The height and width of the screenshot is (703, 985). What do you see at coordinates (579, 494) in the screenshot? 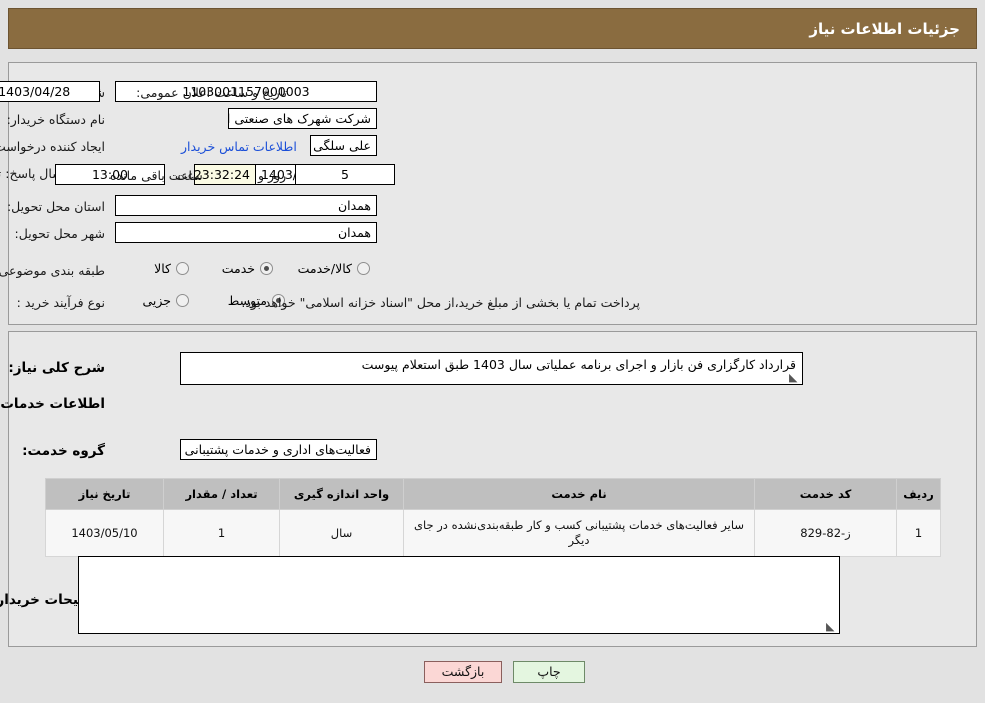
I see `column-header-name: نام خدمت` at bounding box center [579, 494].